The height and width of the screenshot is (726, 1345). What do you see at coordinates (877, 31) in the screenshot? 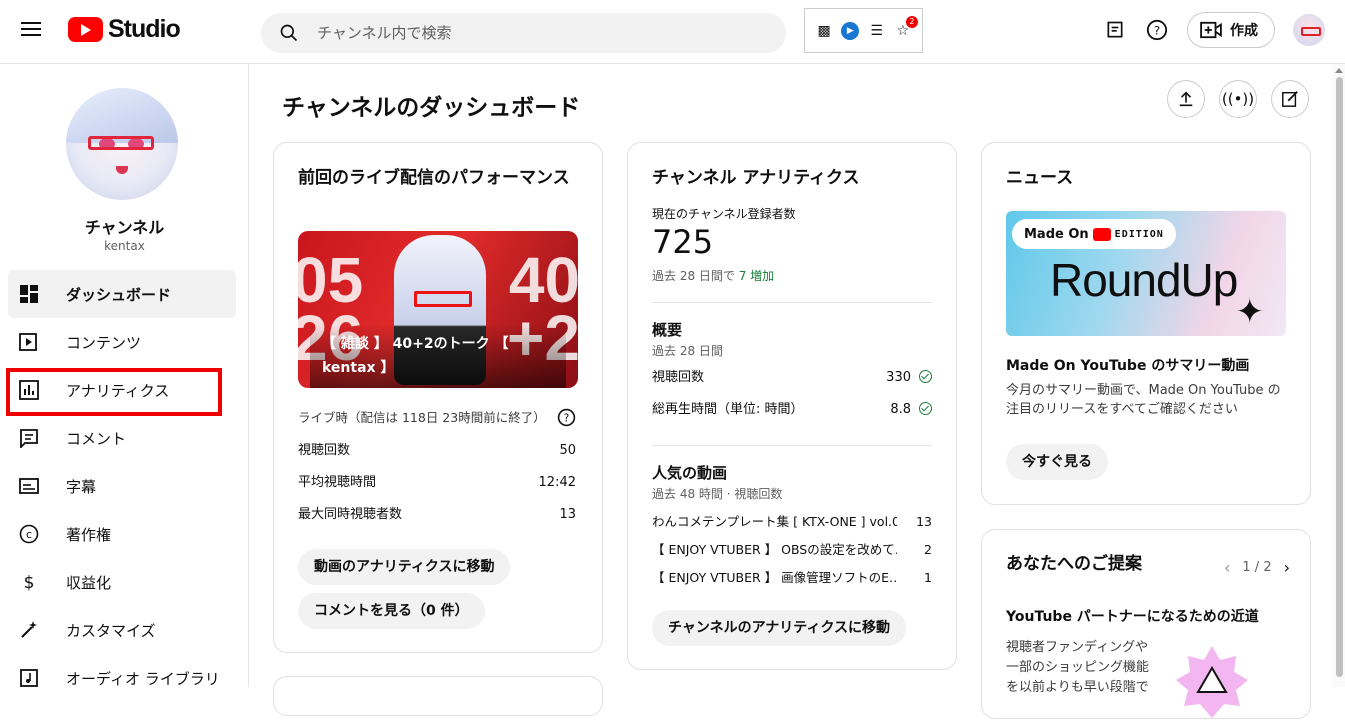
I see `list-extension-icon: ☰` at bounding box center [877, 31].